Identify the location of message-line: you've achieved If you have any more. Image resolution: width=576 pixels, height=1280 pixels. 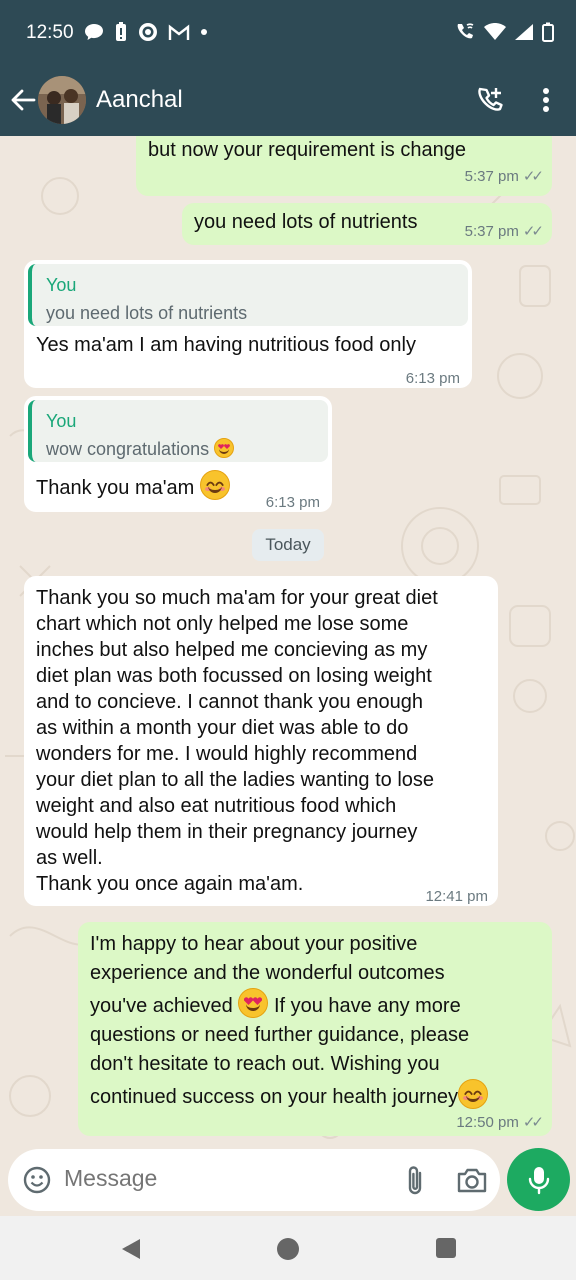
(289, 1004).